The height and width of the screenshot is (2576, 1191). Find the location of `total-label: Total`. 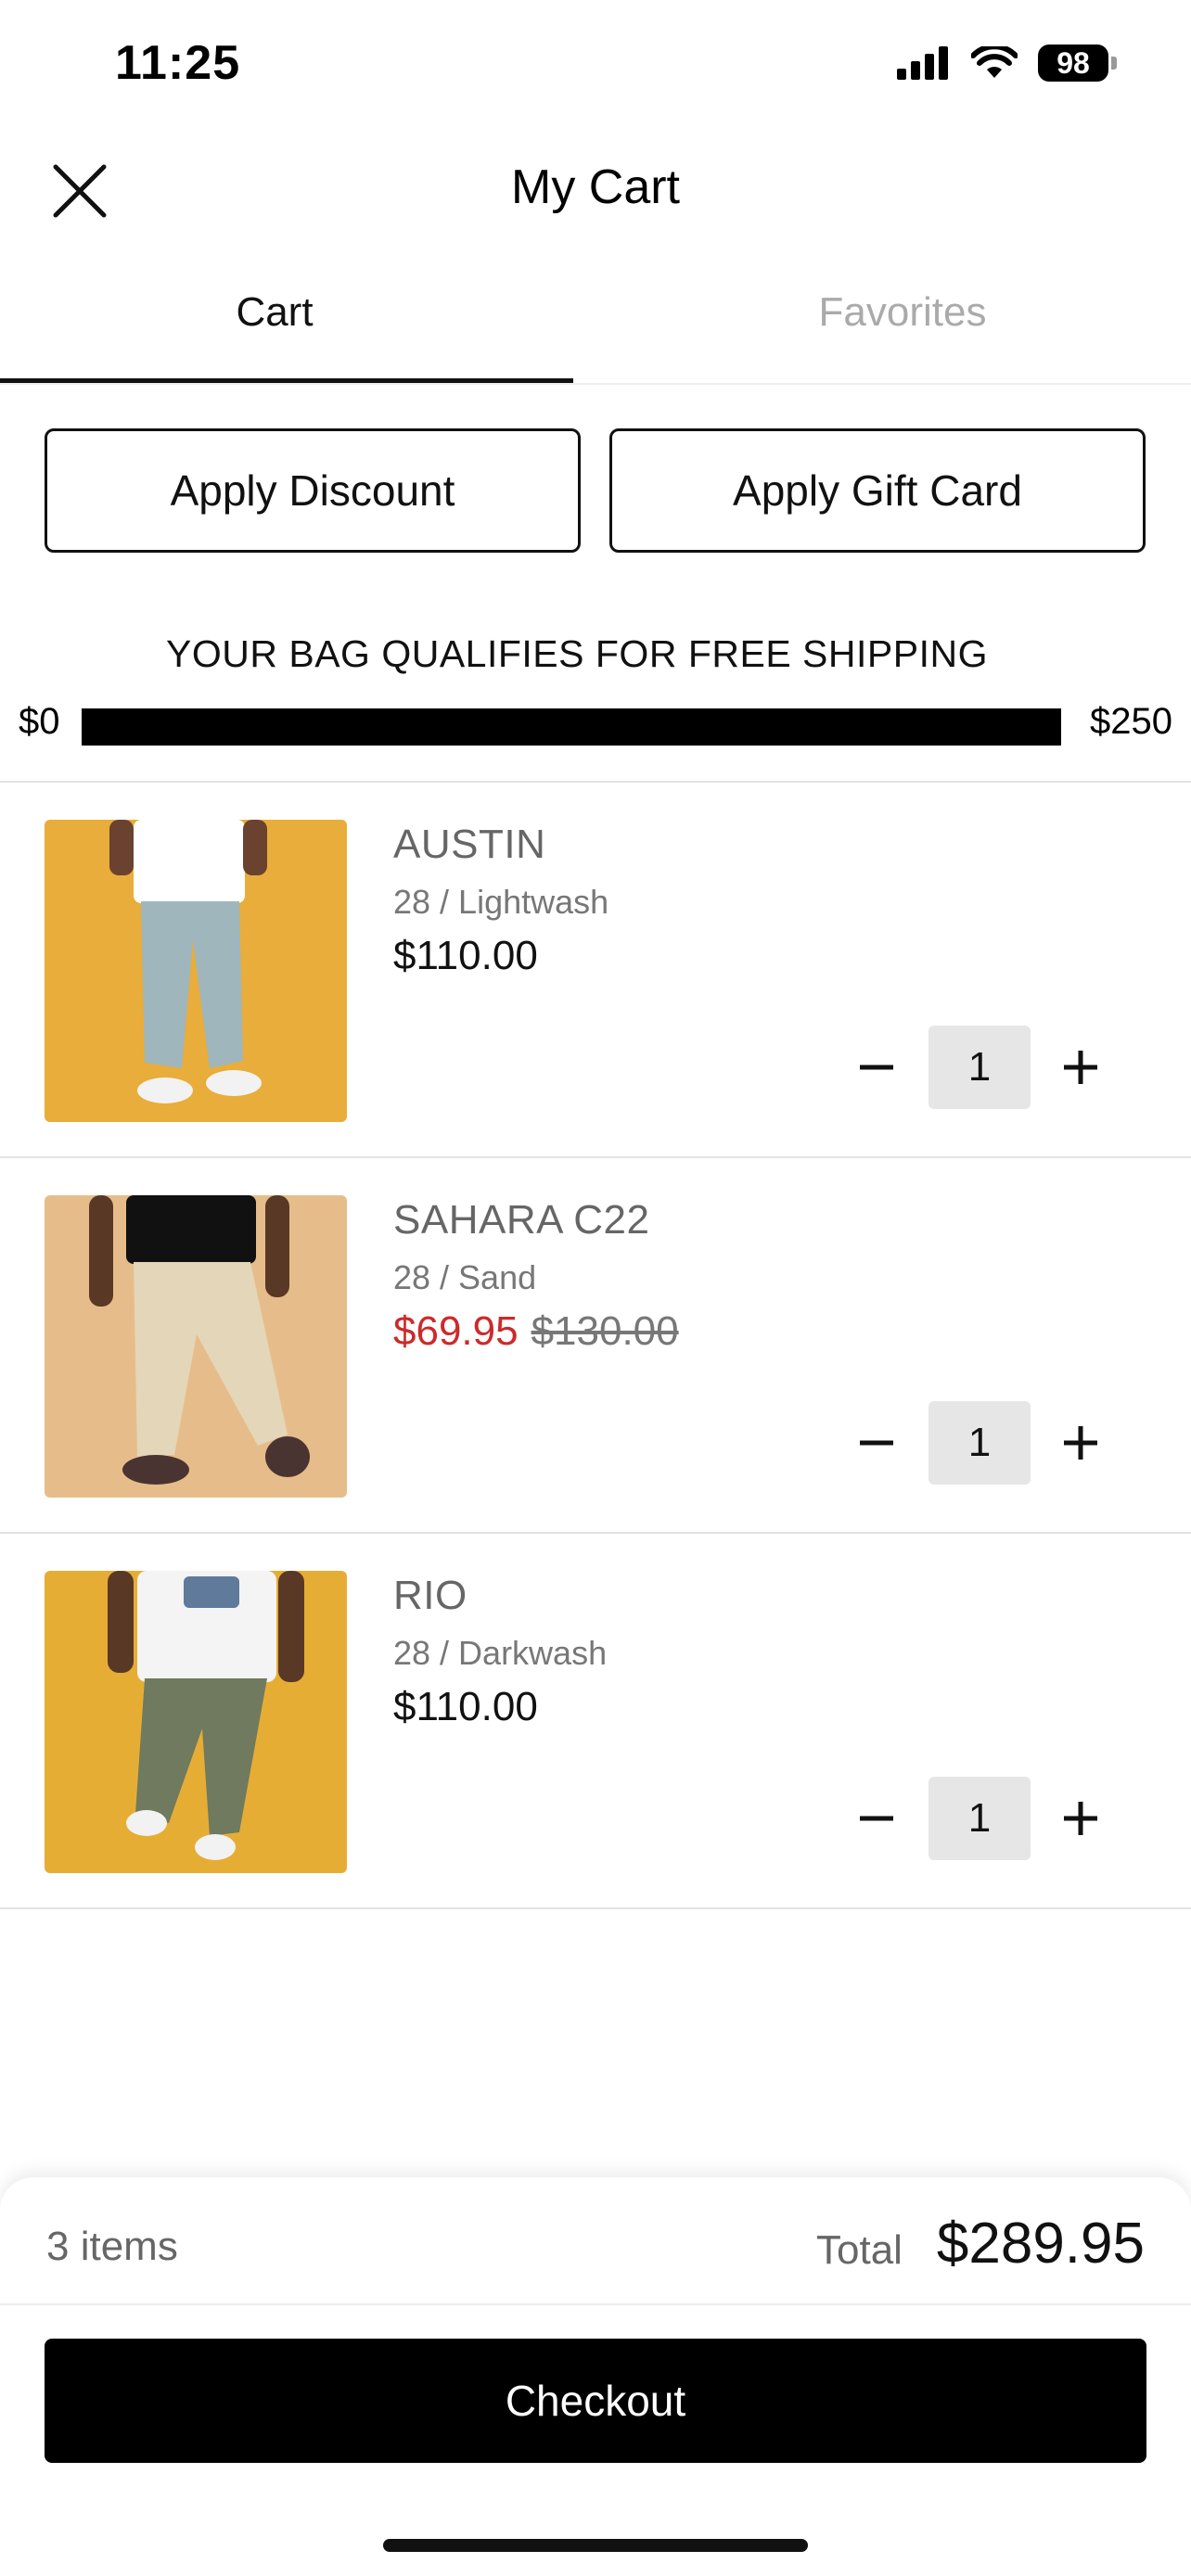

total-label: Total is located at coordinates (859, 2250).